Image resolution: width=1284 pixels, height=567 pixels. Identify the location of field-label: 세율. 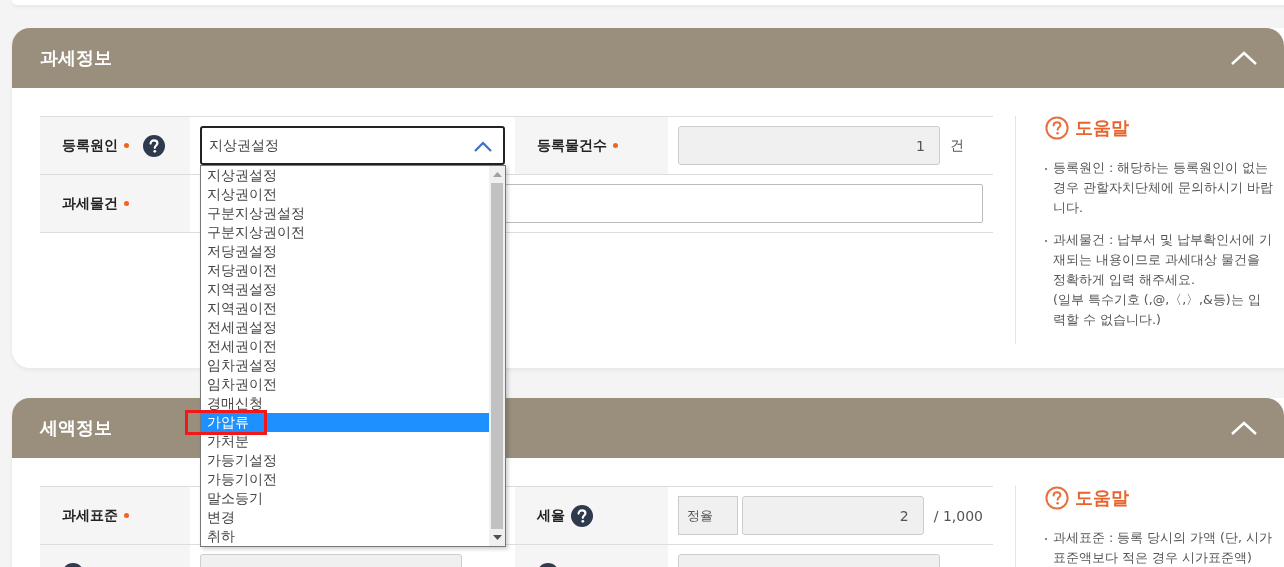
(551, 515).